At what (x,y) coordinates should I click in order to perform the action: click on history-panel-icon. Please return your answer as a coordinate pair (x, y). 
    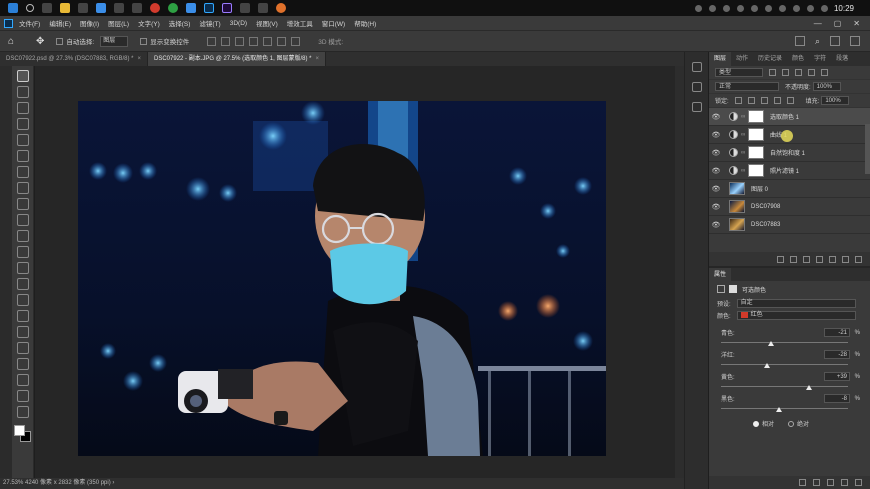
    Looking at the image, I should click on (696, 87).